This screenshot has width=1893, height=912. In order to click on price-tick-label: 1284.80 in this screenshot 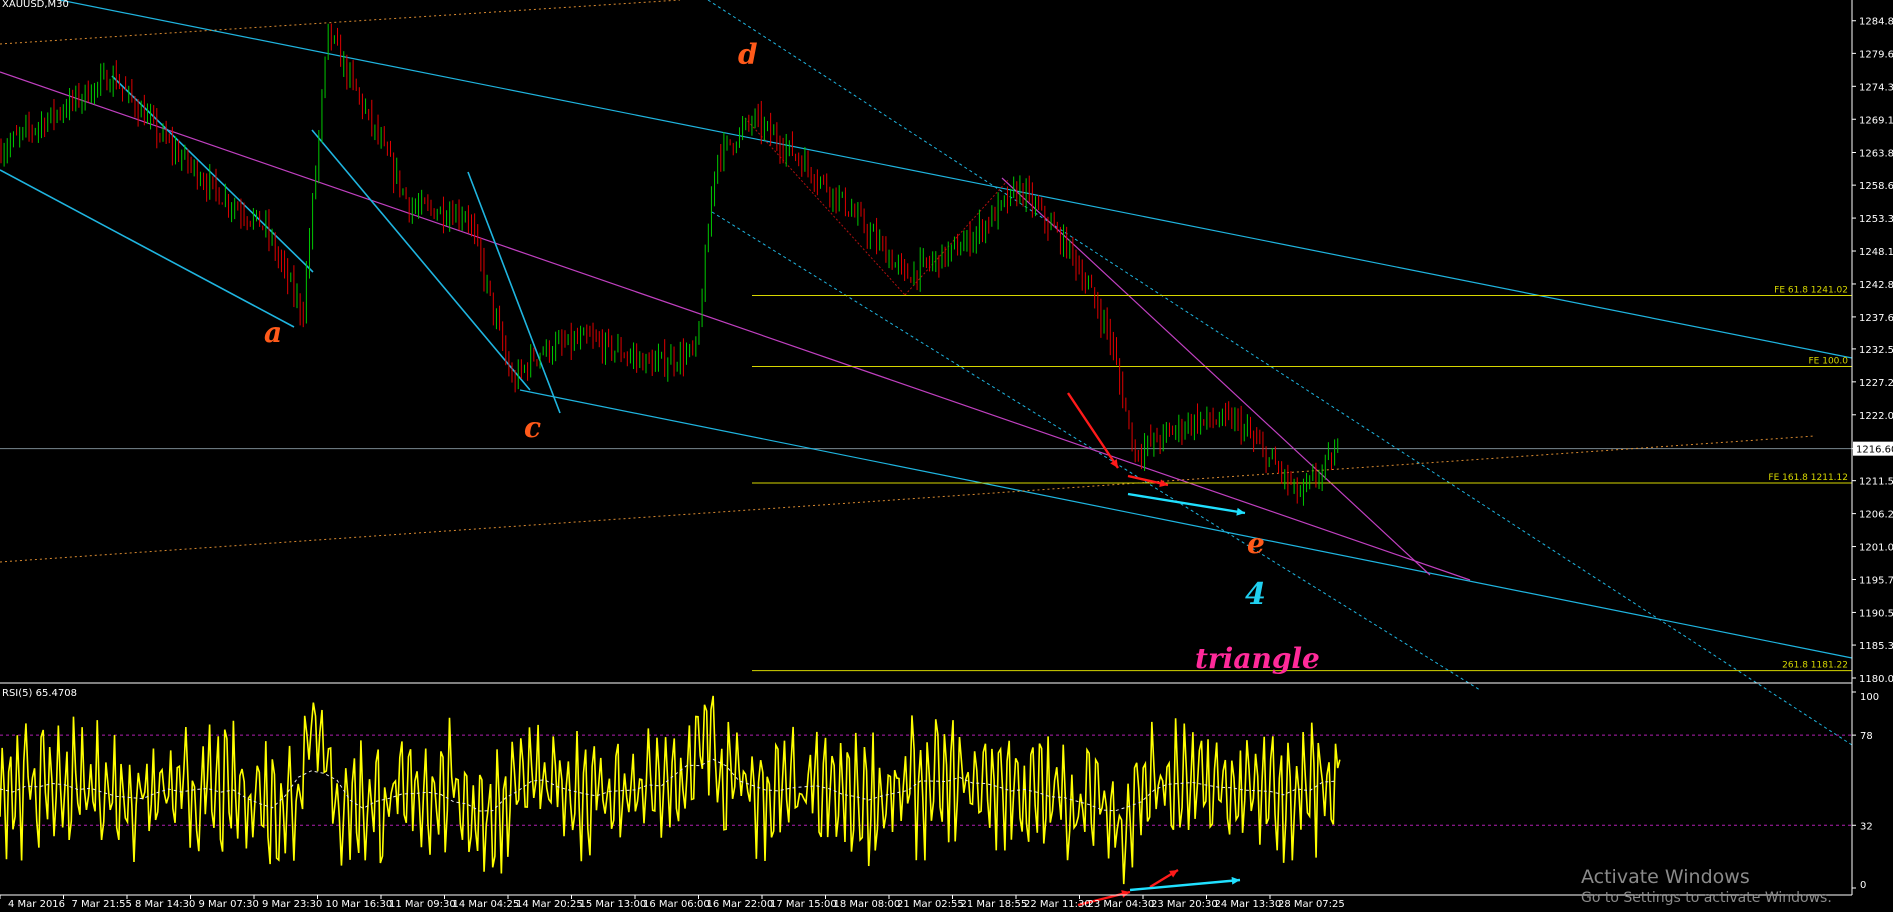, I will do `click(1876, 22)`.